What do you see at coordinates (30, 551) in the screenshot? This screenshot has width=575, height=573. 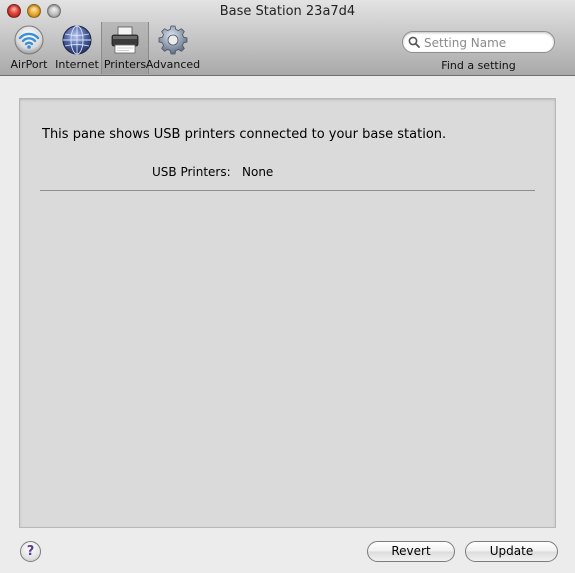 I see `help-button: ?` at bounding box center [30, 551].